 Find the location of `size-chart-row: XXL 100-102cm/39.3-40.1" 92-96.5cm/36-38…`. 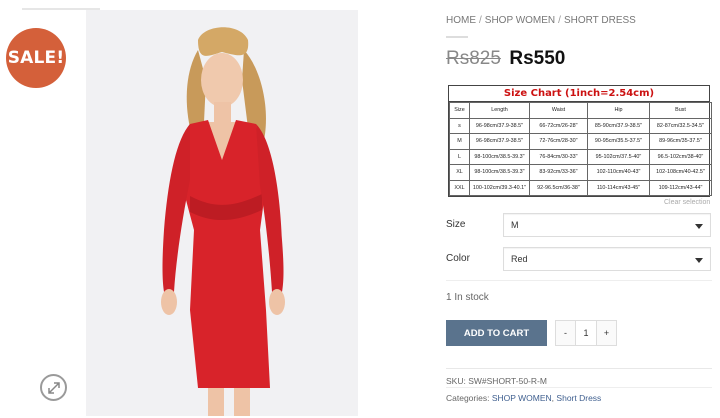

size-chart-row: XXL 100-102cm/39.3-40.1" 92-96.5cm/36-38… is located at coordinates (580, 187).